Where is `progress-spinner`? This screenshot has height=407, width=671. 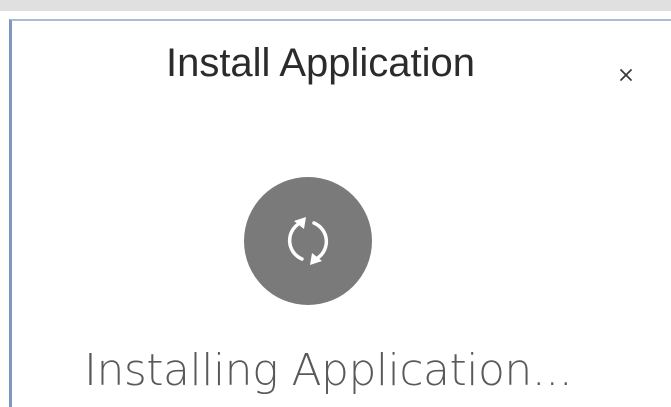 progress-spinner is located at coordinates (308, 241).